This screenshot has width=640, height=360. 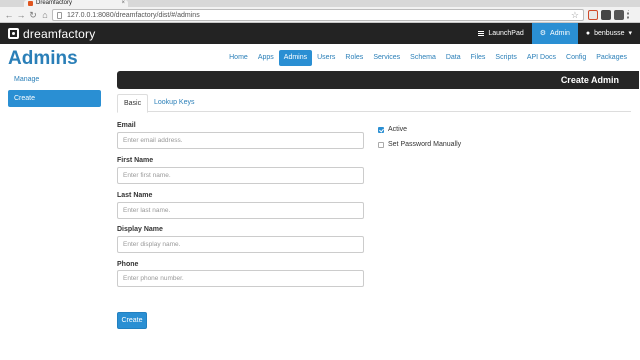 What do you see at coordinates (630, 33) in the screenshot?
I see `chevron-down-icon: ▾` at bounding box center [630, 33].